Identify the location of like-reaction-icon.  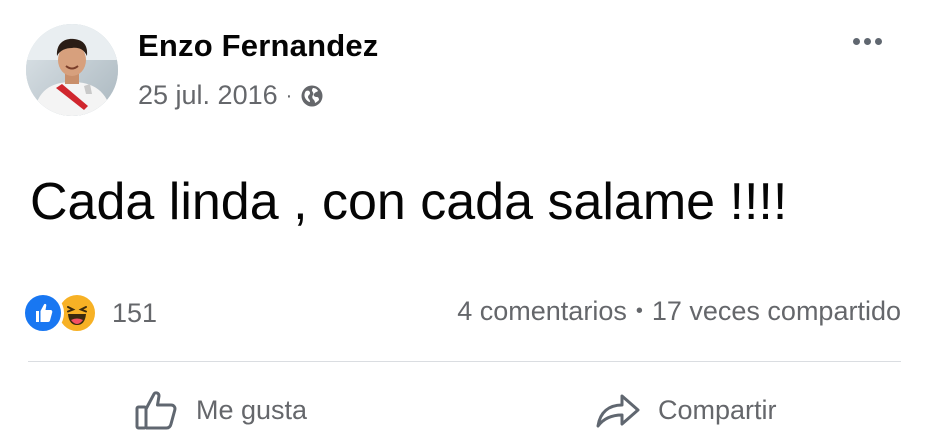
(43, 313).